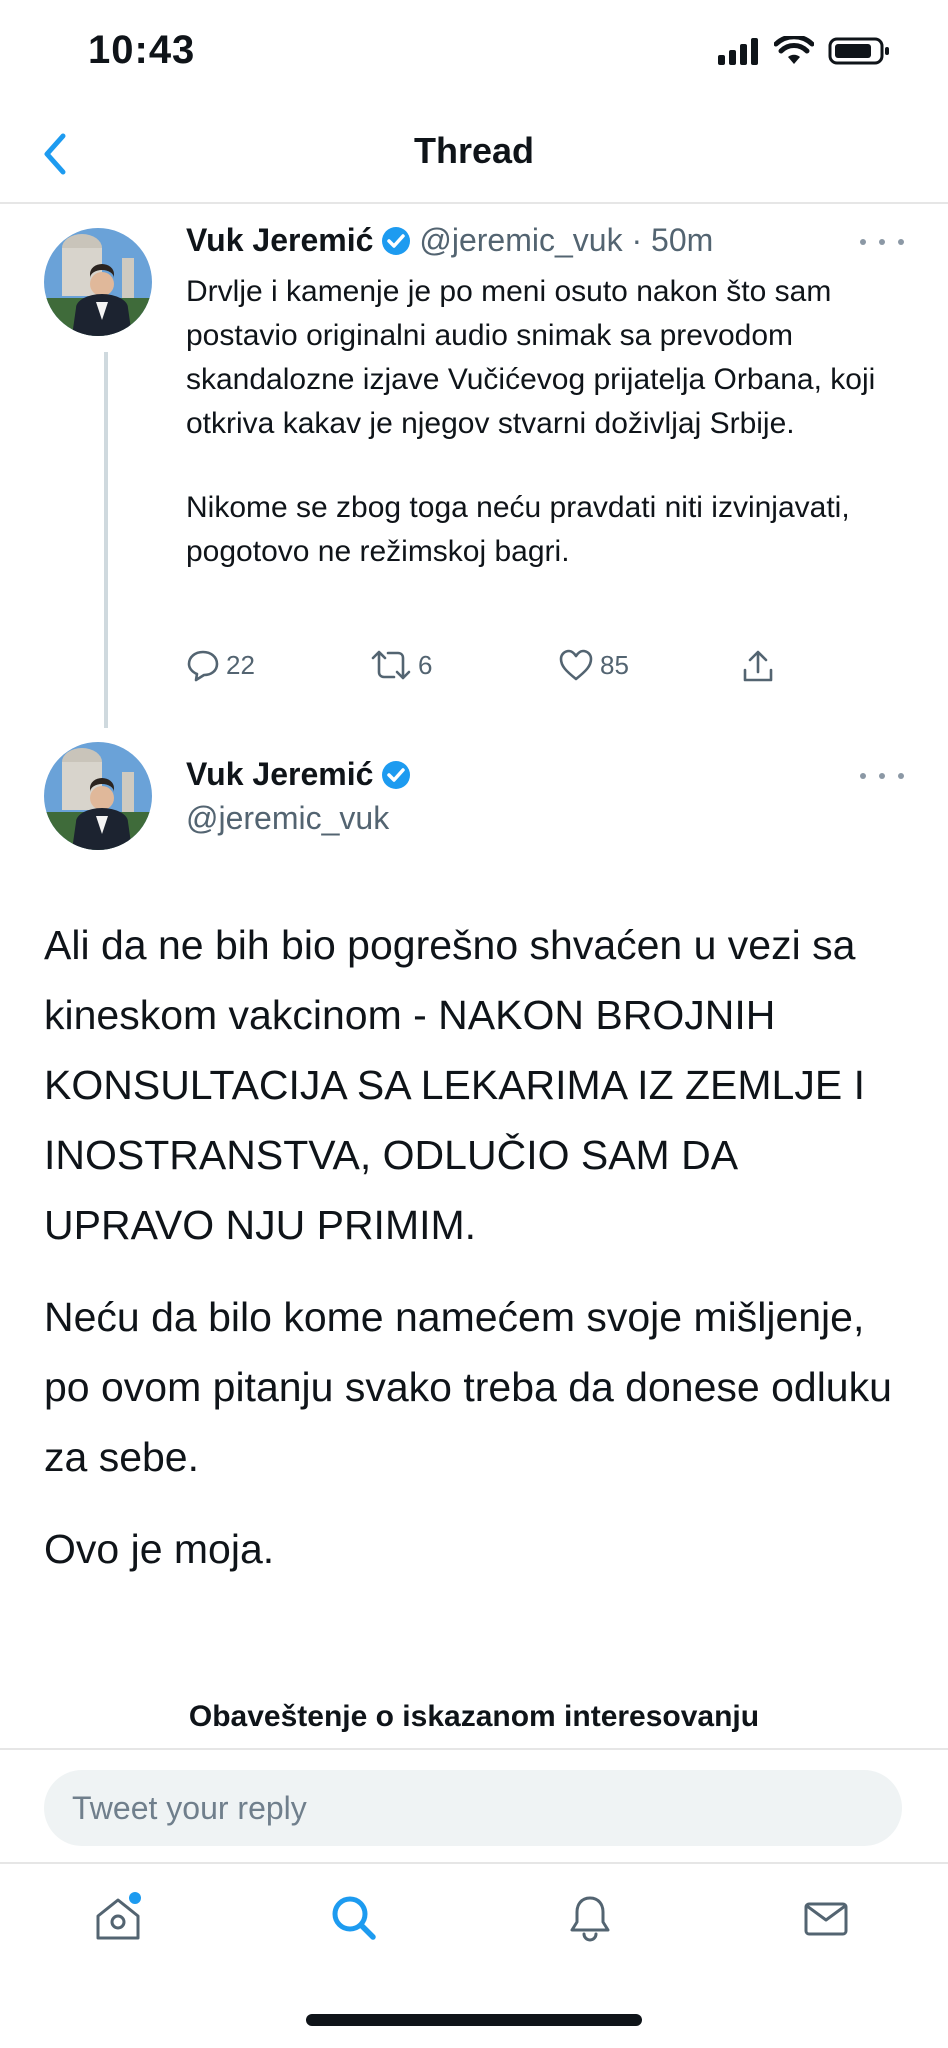 The image size is (948, 2048). Describe the element at coordinates (287, 818) in the screenshot. I see `author-handle: @jeremic_vuk` at that location.